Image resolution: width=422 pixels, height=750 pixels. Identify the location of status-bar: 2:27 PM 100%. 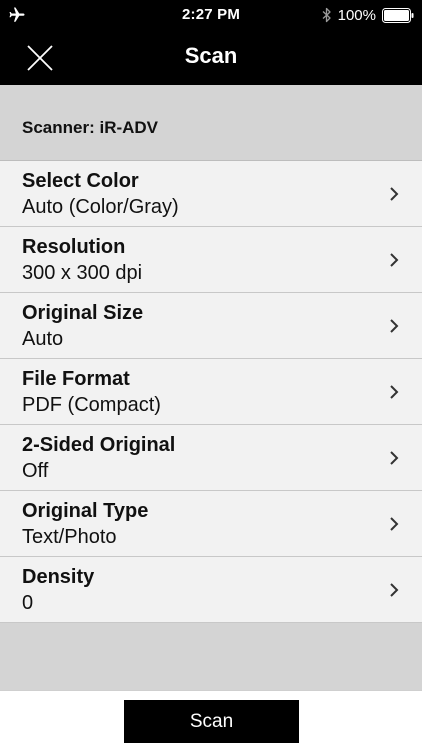
(211, 15).